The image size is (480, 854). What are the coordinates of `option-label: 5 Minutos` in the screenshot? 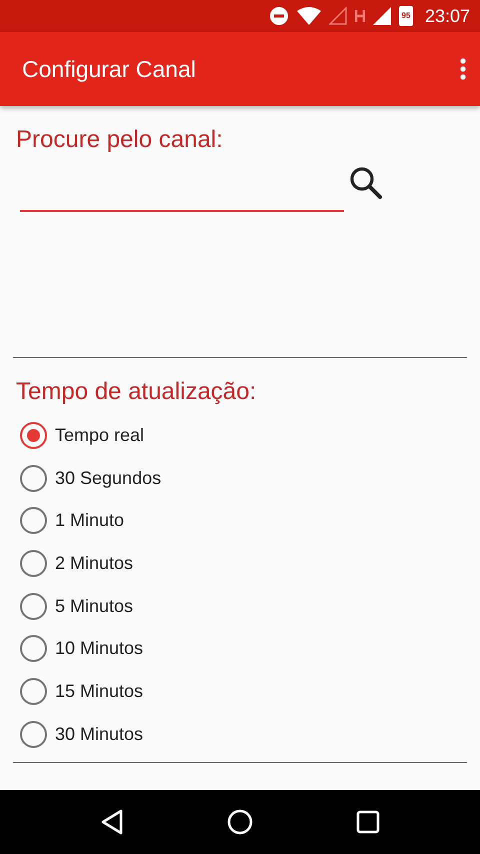 It's located at (94, 606).